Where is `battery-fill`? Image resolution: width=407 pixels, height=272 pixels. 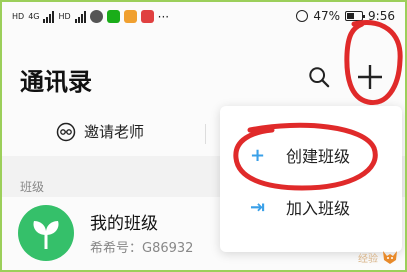 battery-fill is located at coordinates (350, 16).